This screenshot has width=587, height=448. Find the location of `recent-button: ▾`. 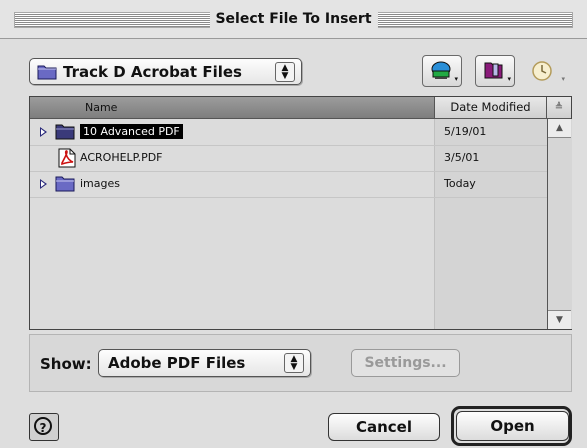

recent-button: ▾ is located at coordinates (547, 72).